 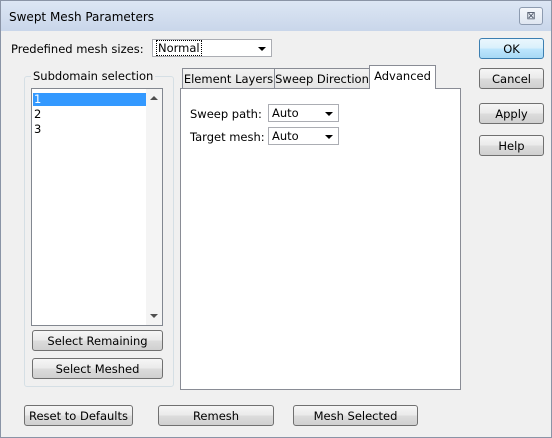 I want to click on subdomain-listbox: 1 2 3, so click(x=97, y=207).